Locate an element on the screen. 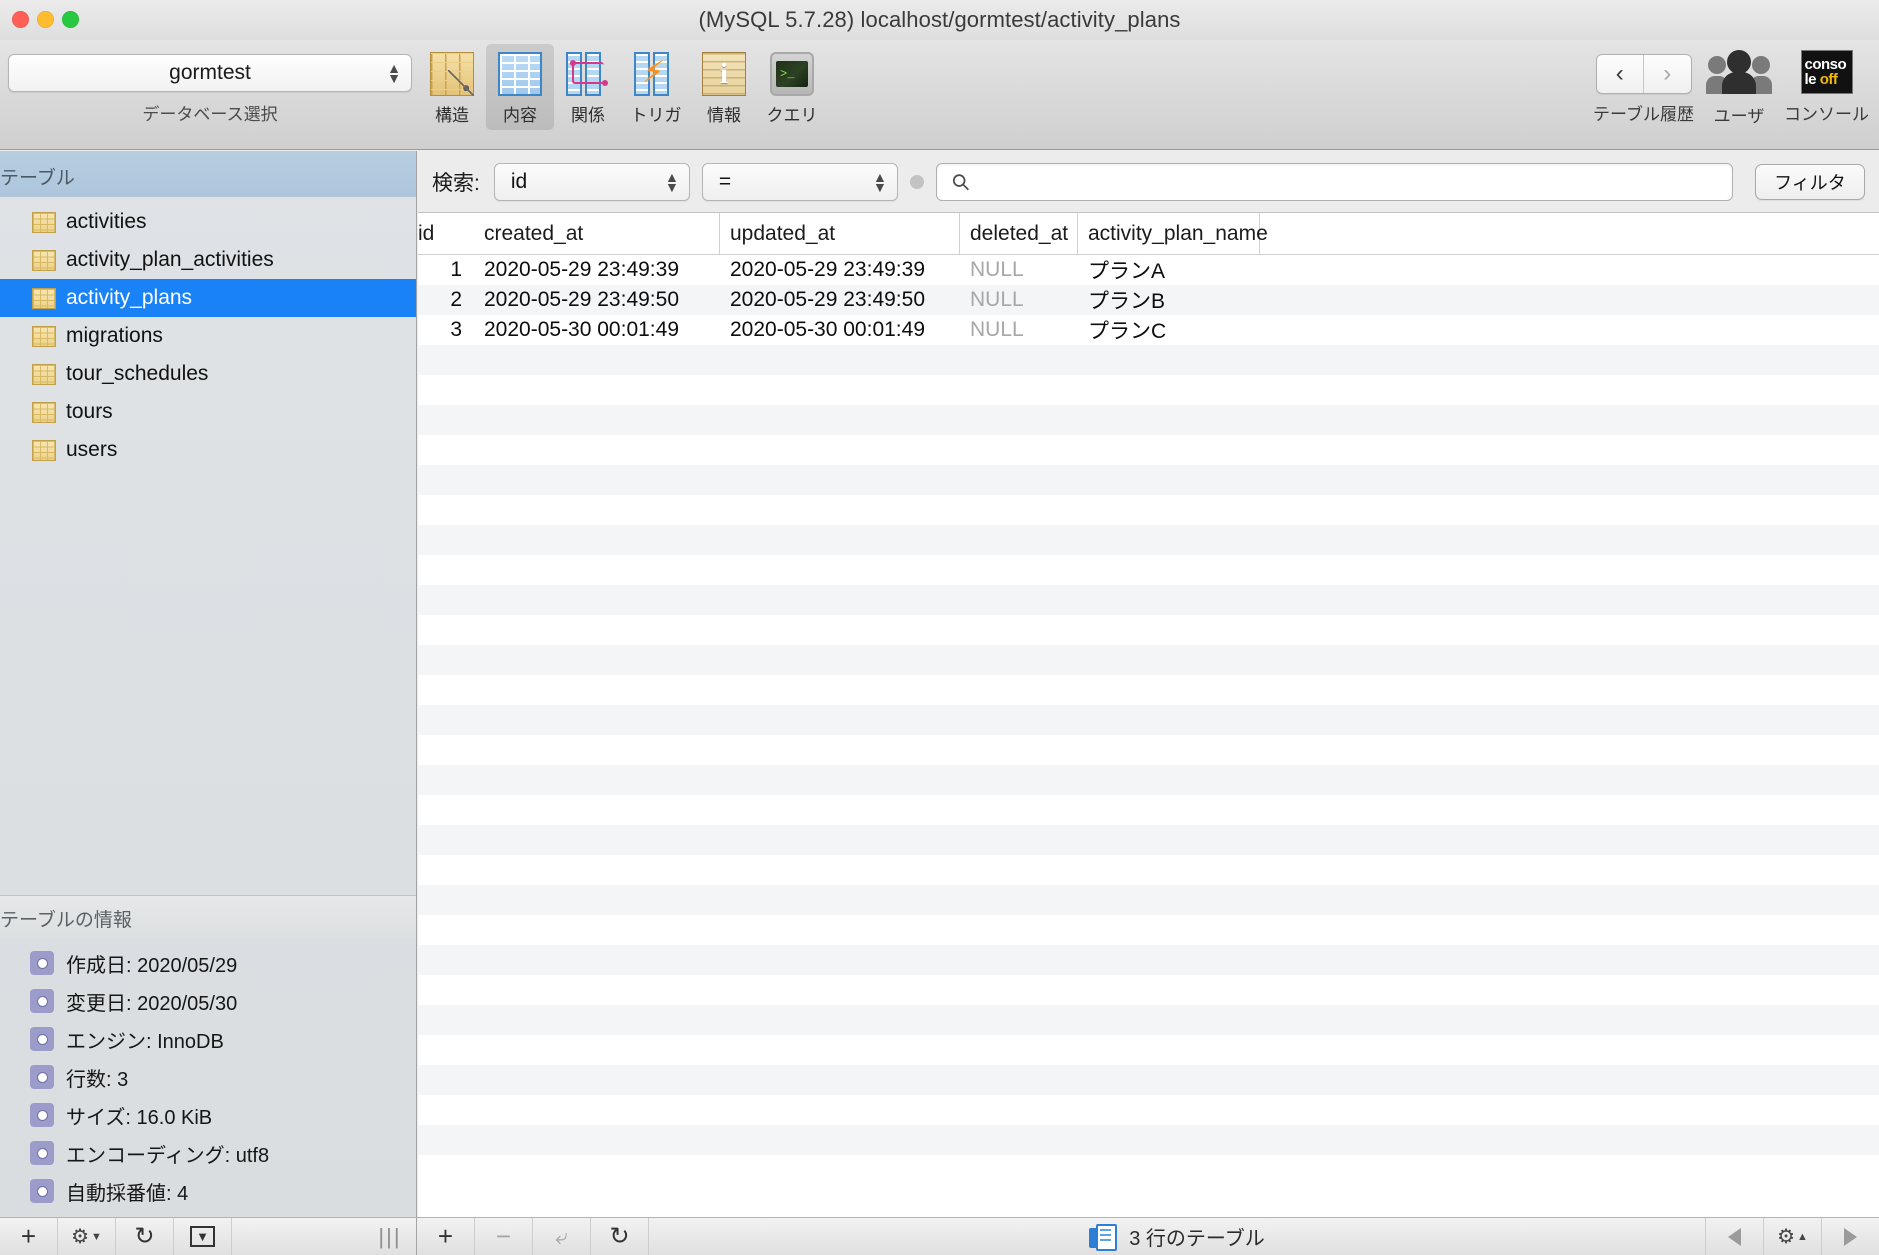 The image size is (1879, 1255). refresh-rows-button: ↻ is located at coordinates (620, 1236).